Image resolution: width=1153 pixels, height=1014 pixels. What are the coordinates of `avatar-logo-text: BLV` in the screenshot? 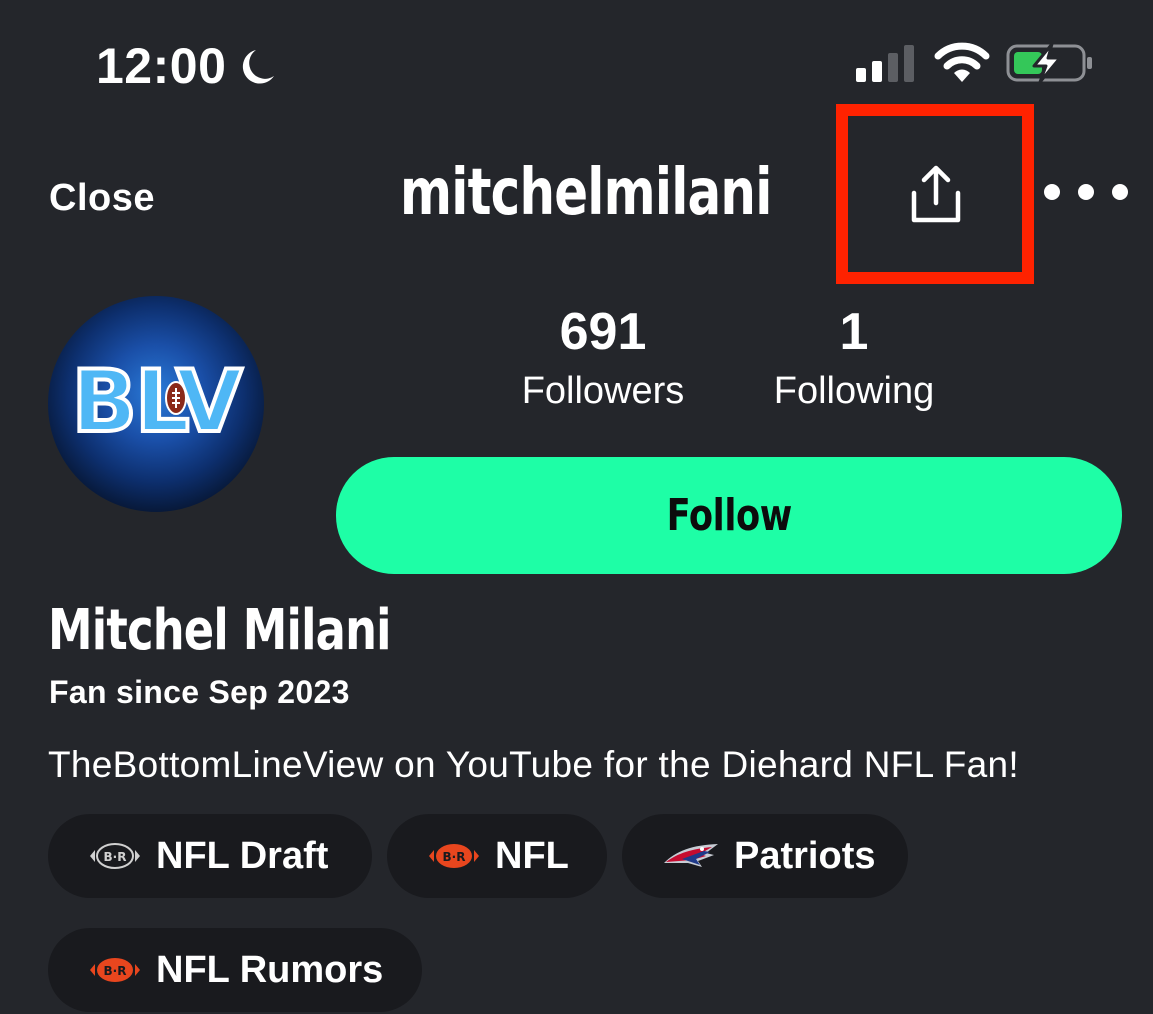 It's located at (156, 402).